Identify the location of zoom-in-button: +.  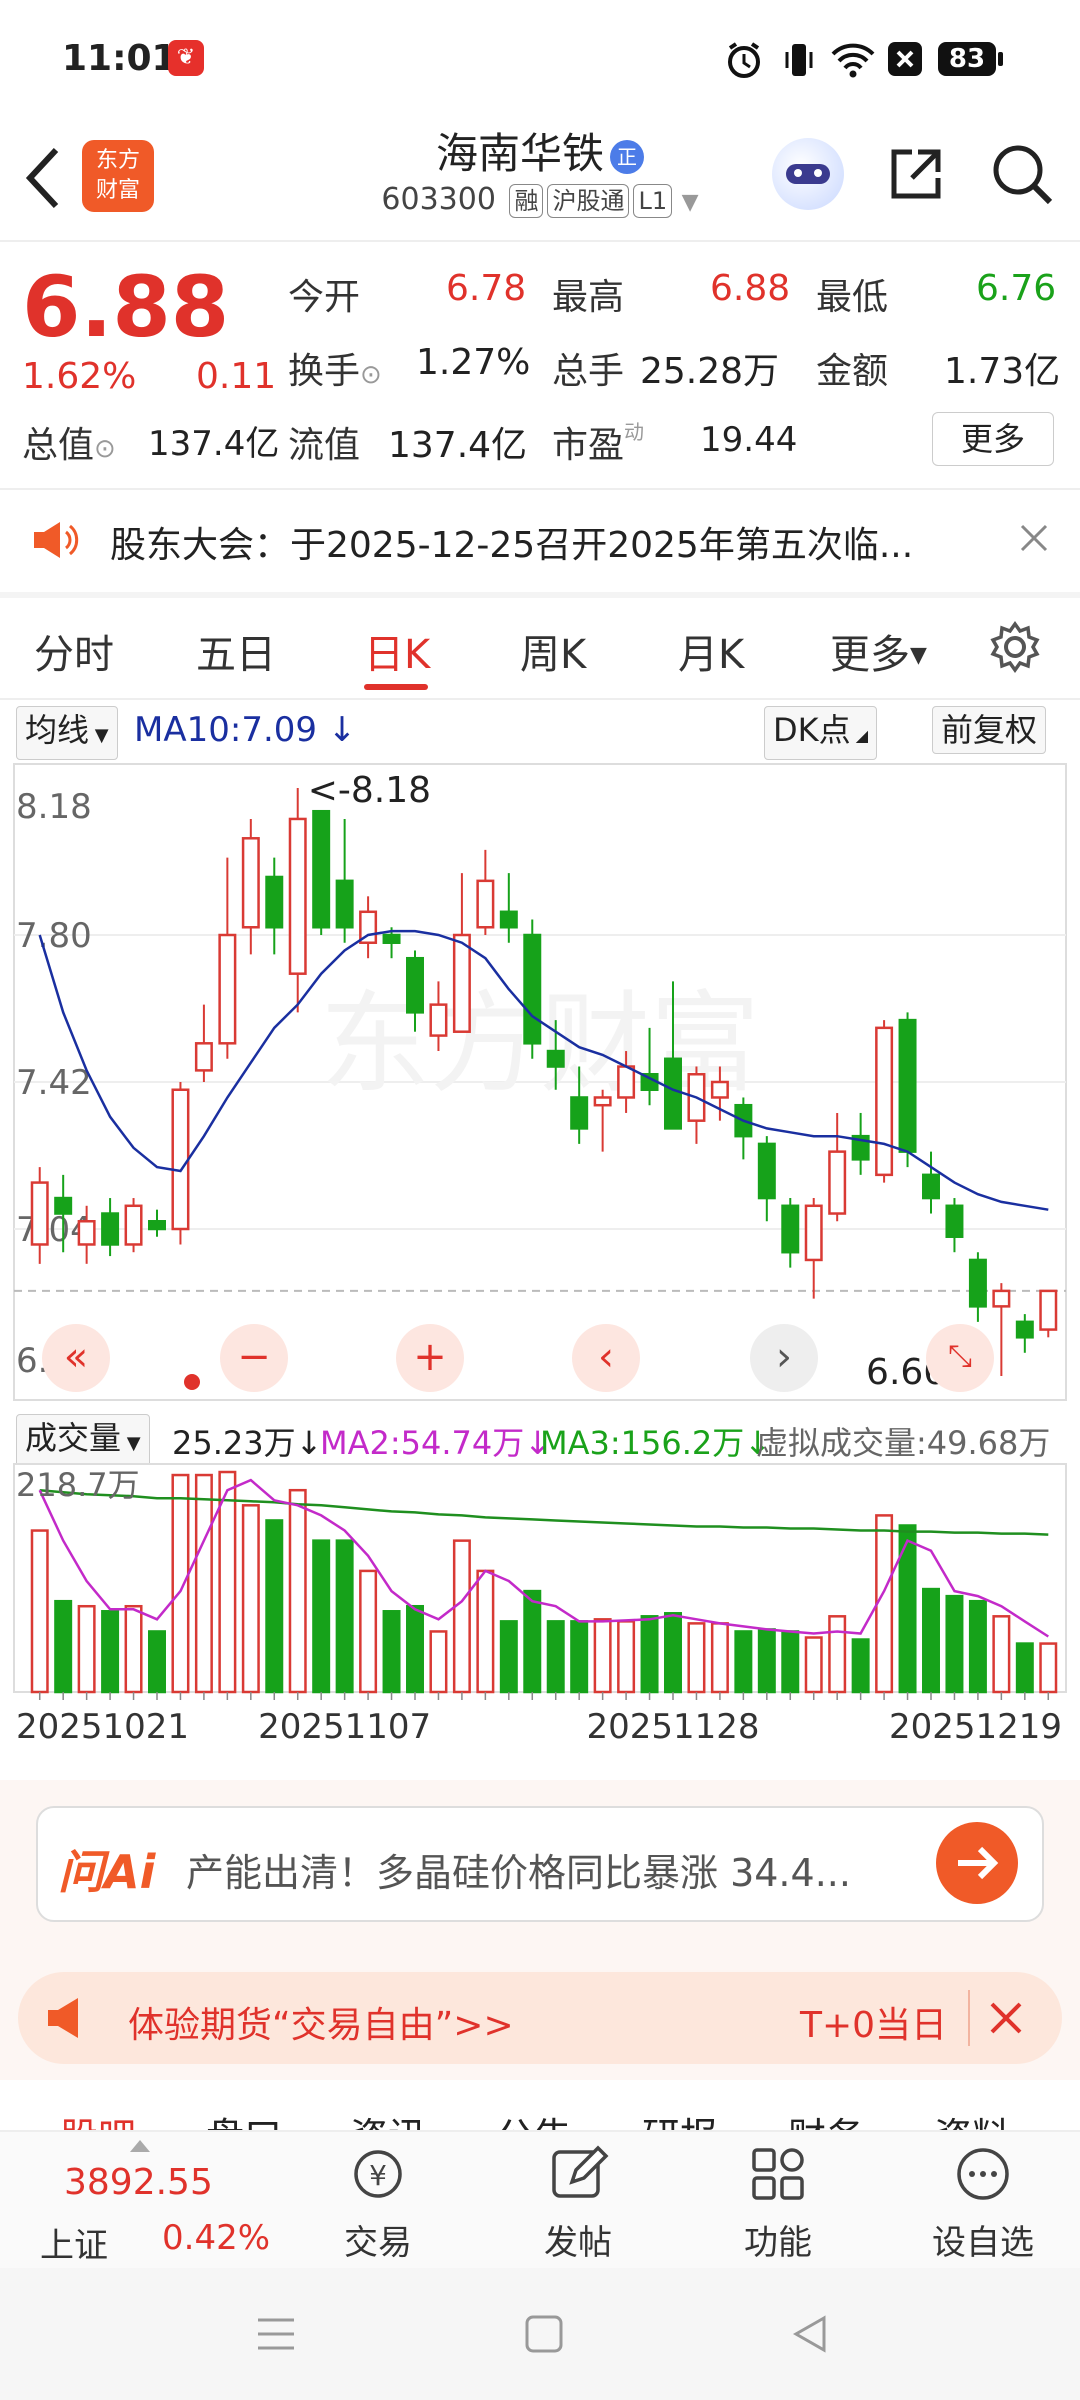
(430, 1358).